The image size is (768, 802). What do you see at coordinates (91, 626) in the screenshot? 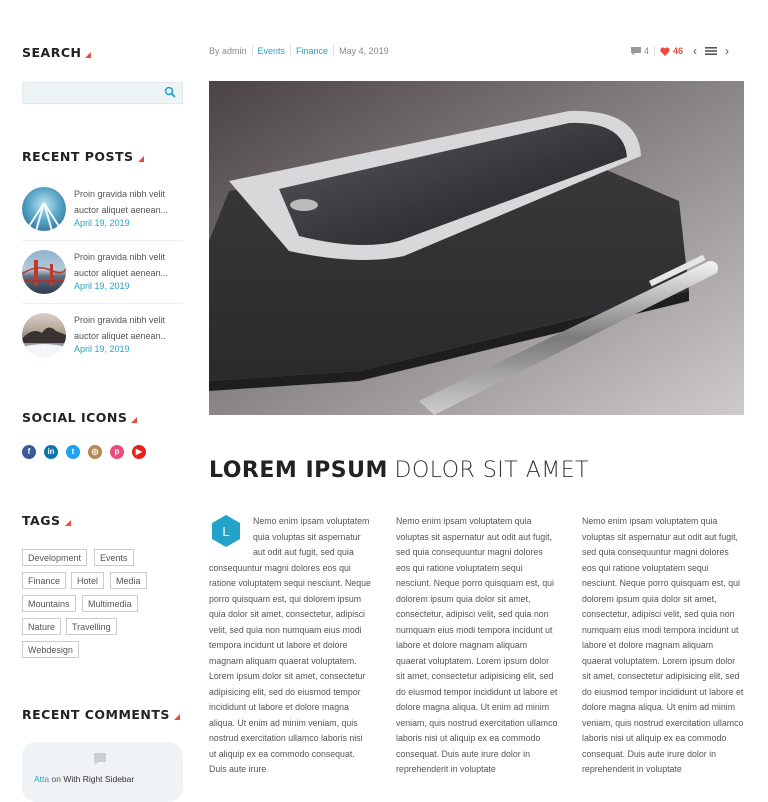
I see `tag-travelling: Travelling` at bounding box center [91, 626].